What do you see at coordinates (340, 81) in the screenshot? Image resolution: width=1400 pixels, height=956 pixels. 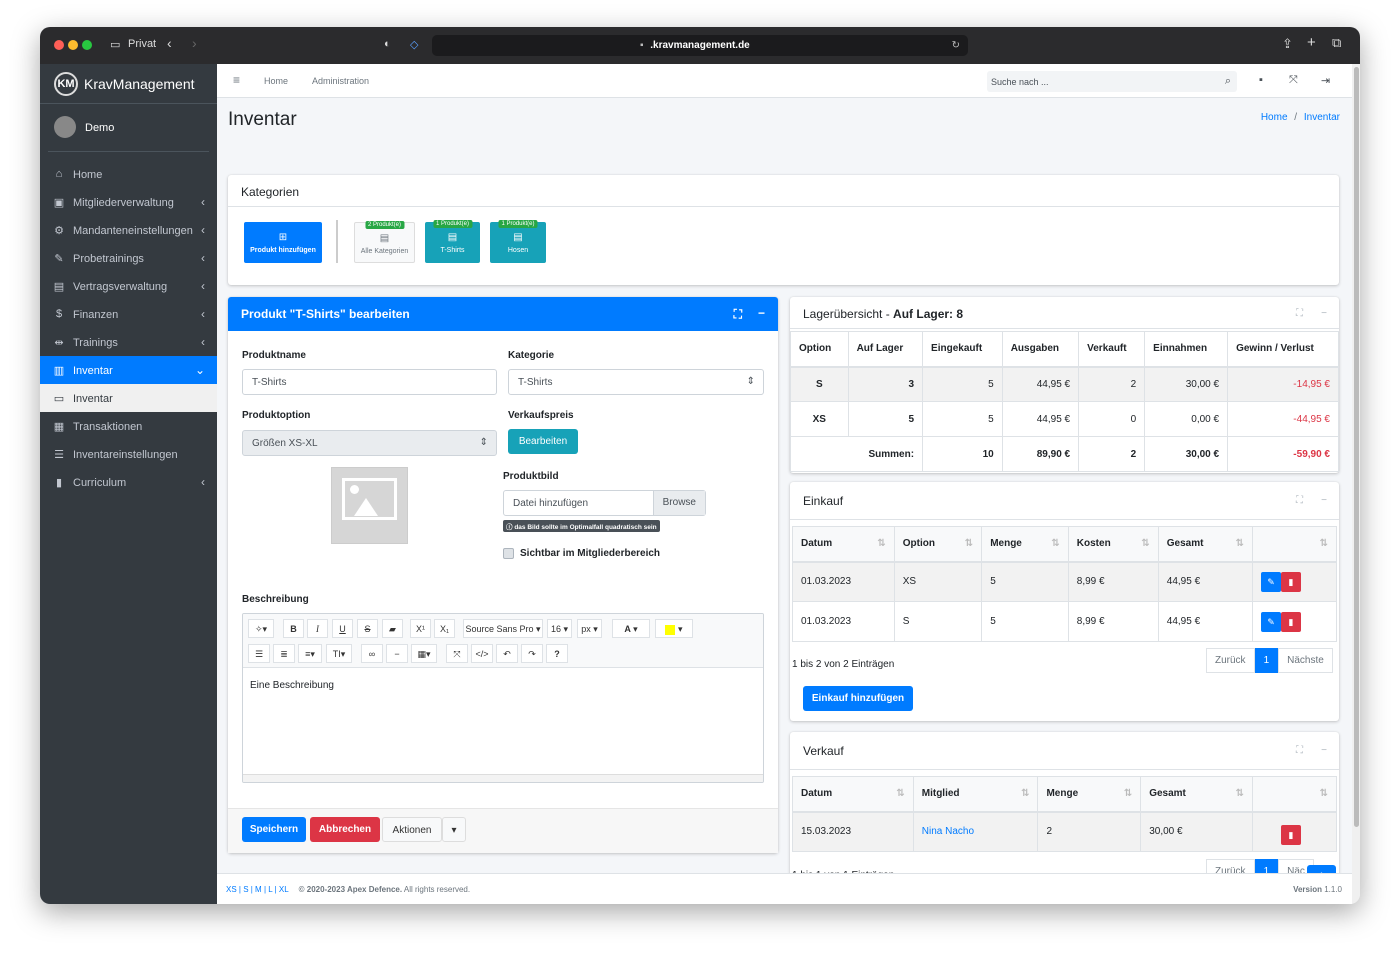 I see `topnav-admin-link: Administration` at bounding box center [340, 81].